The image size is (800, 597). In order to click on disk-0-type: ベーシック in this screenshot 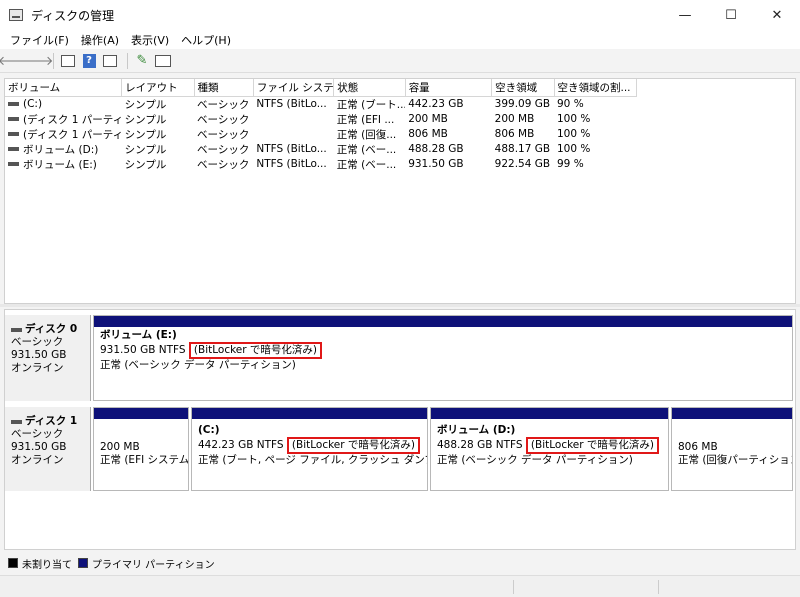, I will do `click(37, 342)`.